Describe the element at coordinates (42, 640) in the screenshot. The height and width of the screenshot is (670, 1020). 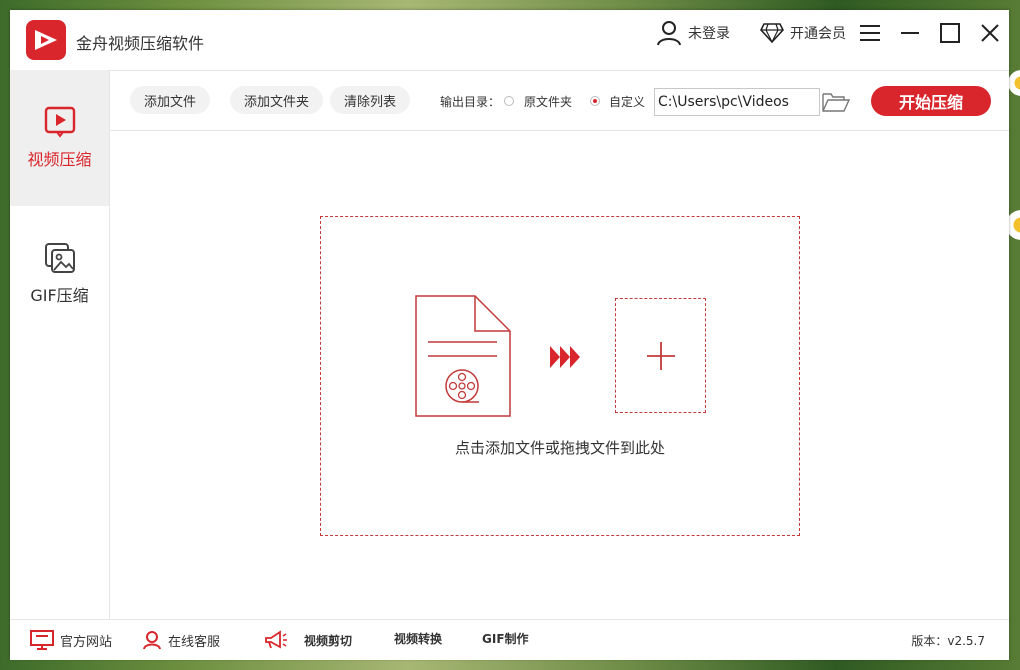
I see `monitor-icon` at that location.